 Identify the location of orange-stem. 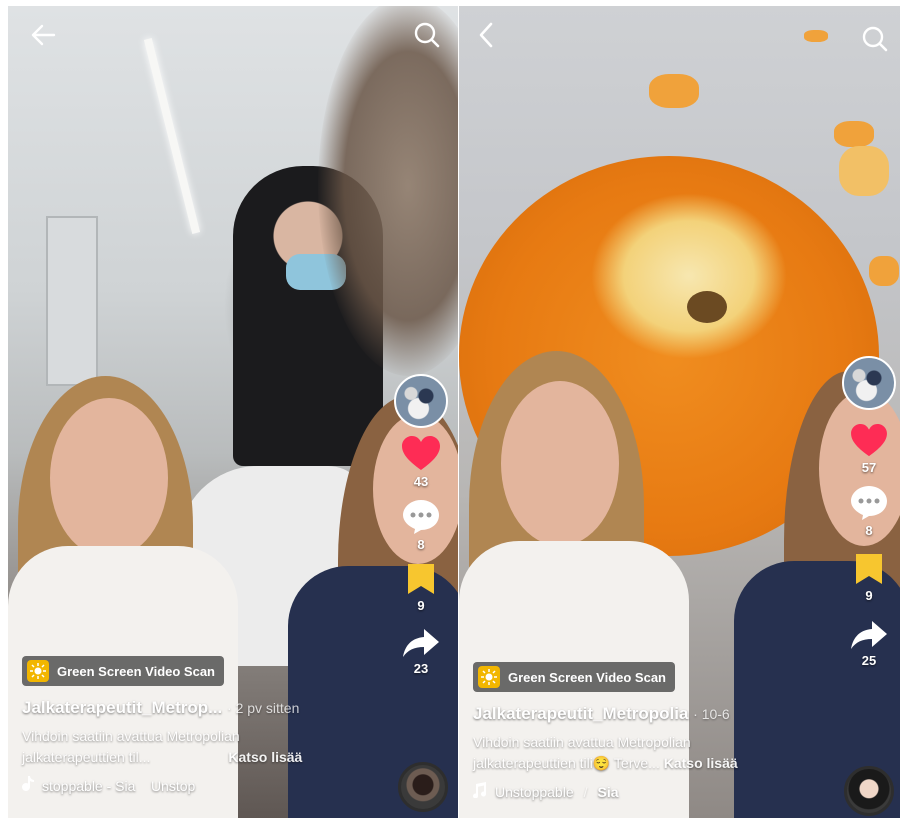
(707, 307).